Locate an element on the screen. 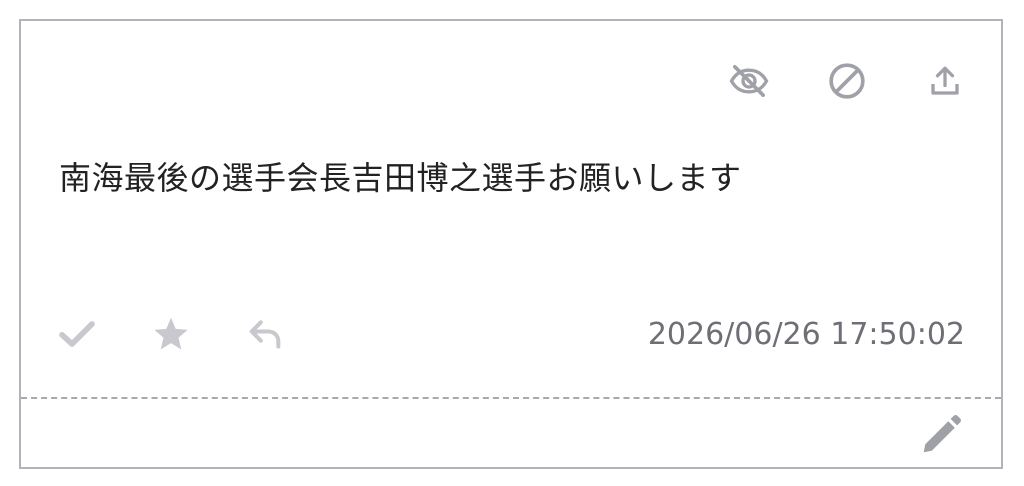 The width and height of the screenshot is (1024, 486). pencil-icon is located at coordinates (942, 433).